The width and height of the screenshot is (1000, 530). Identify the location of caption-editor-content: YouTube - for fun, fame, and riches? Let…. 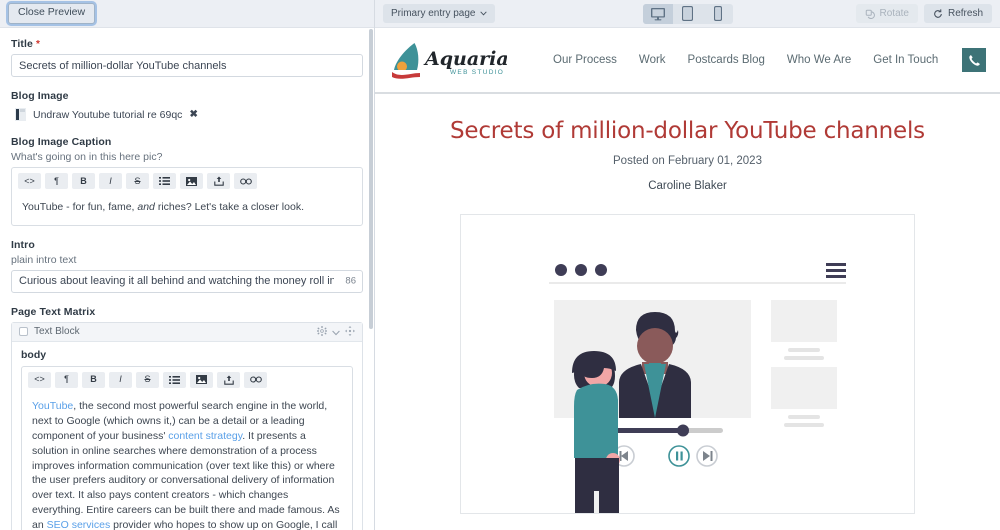
(187, 209).